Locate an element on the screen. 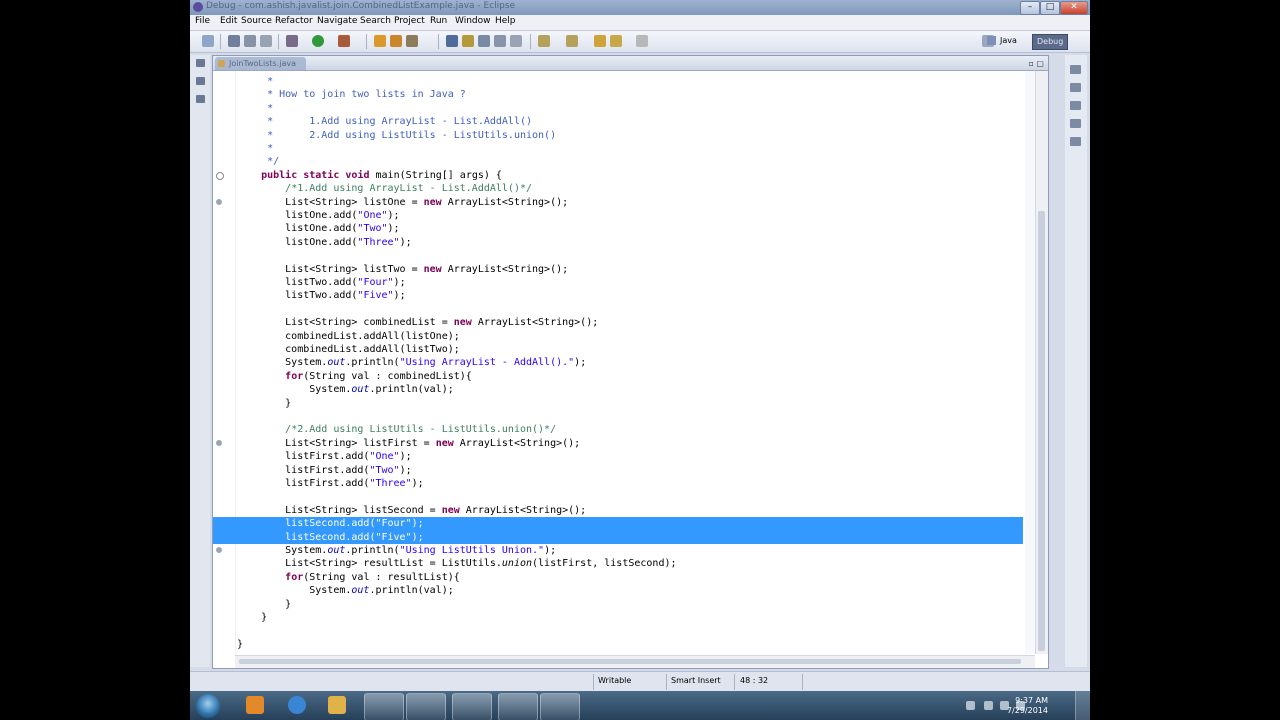 Image resolution: width=1280 pixels, height=720 pixels. code-line: combinedList.addAll(listOne); is located at coordinates (618, 336).